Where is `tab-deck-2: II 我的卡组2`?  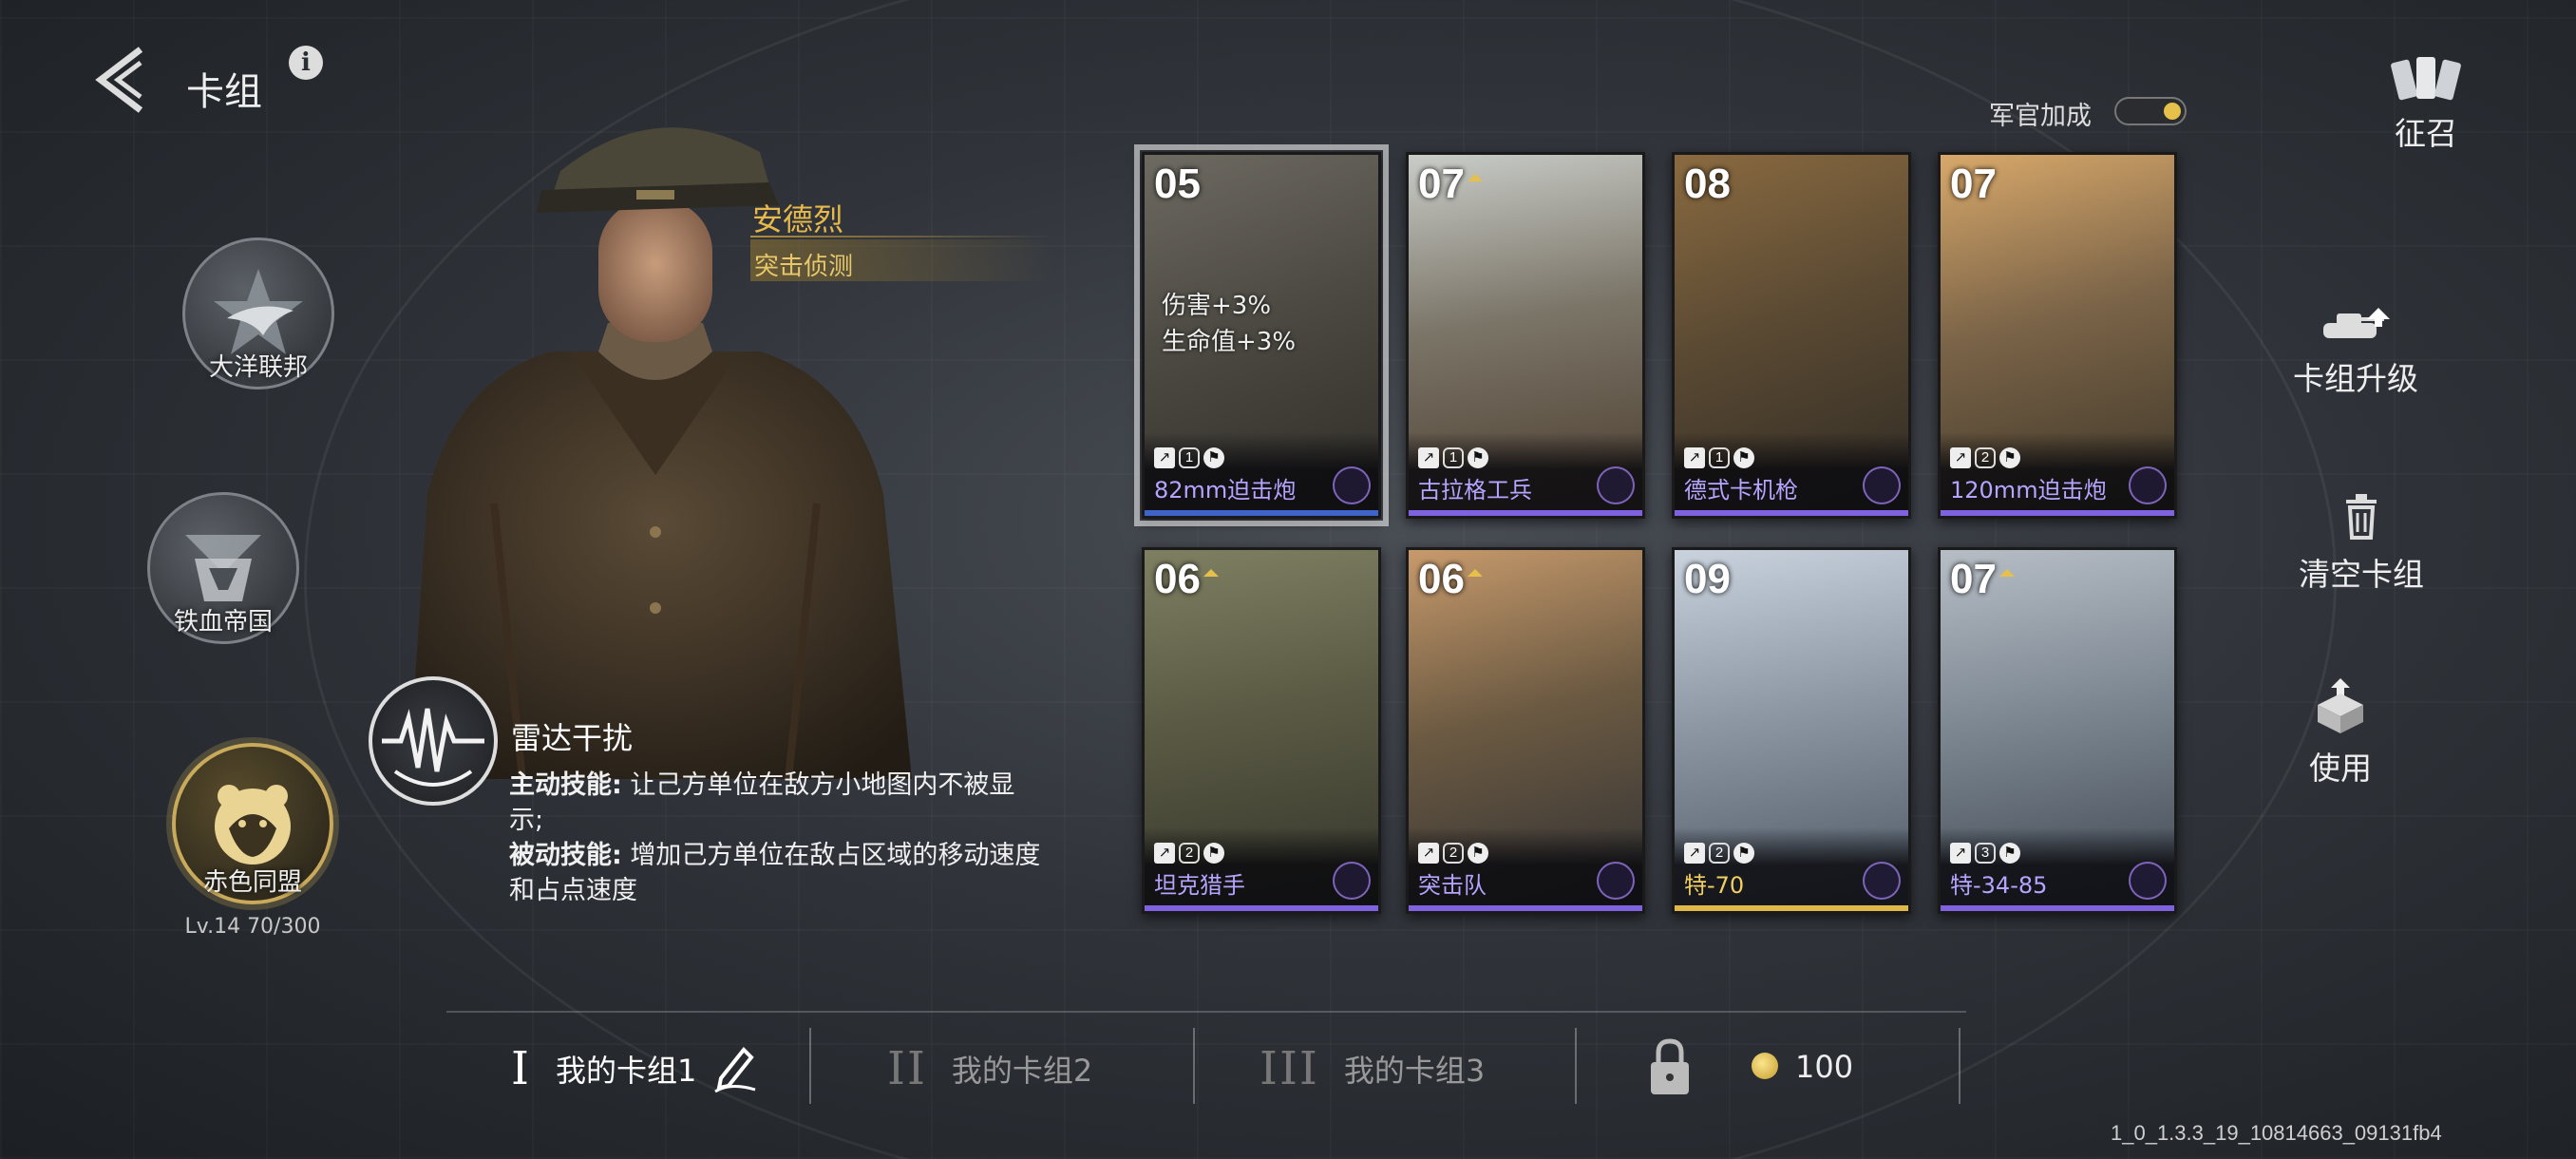 tab-deck-2: II 我的卡组2 is located at coordinates (989, 1069).